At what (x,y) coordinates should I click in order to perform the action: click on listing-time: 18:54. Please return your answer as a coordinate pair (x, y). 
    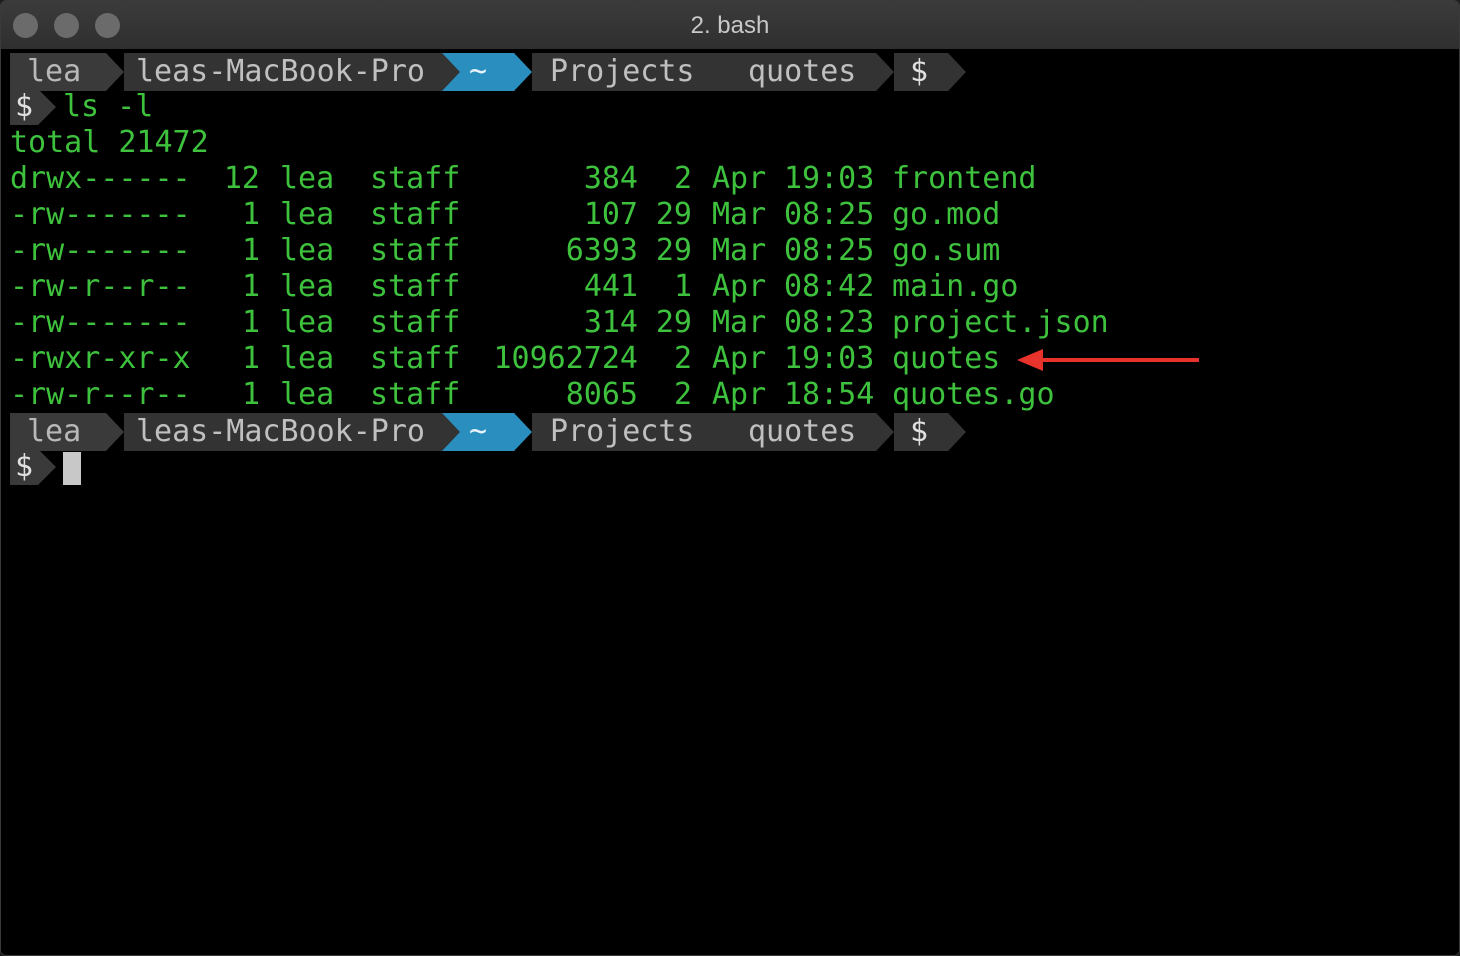
    Looking at the image, I should click on (829, 394).